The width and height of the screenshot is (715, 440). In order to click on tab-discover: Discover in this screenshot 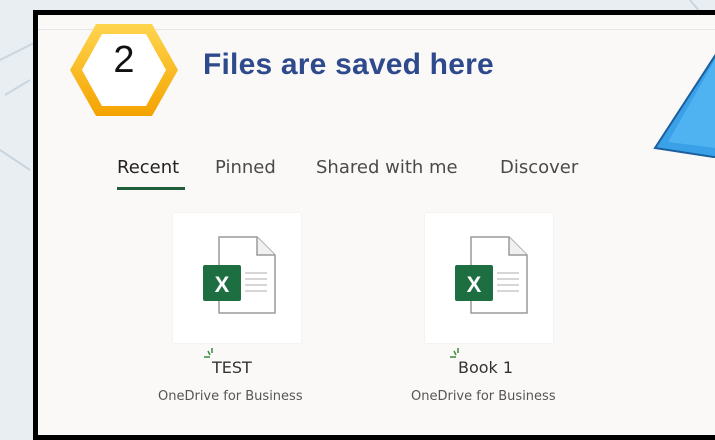, I will do `click(539, 167)`.